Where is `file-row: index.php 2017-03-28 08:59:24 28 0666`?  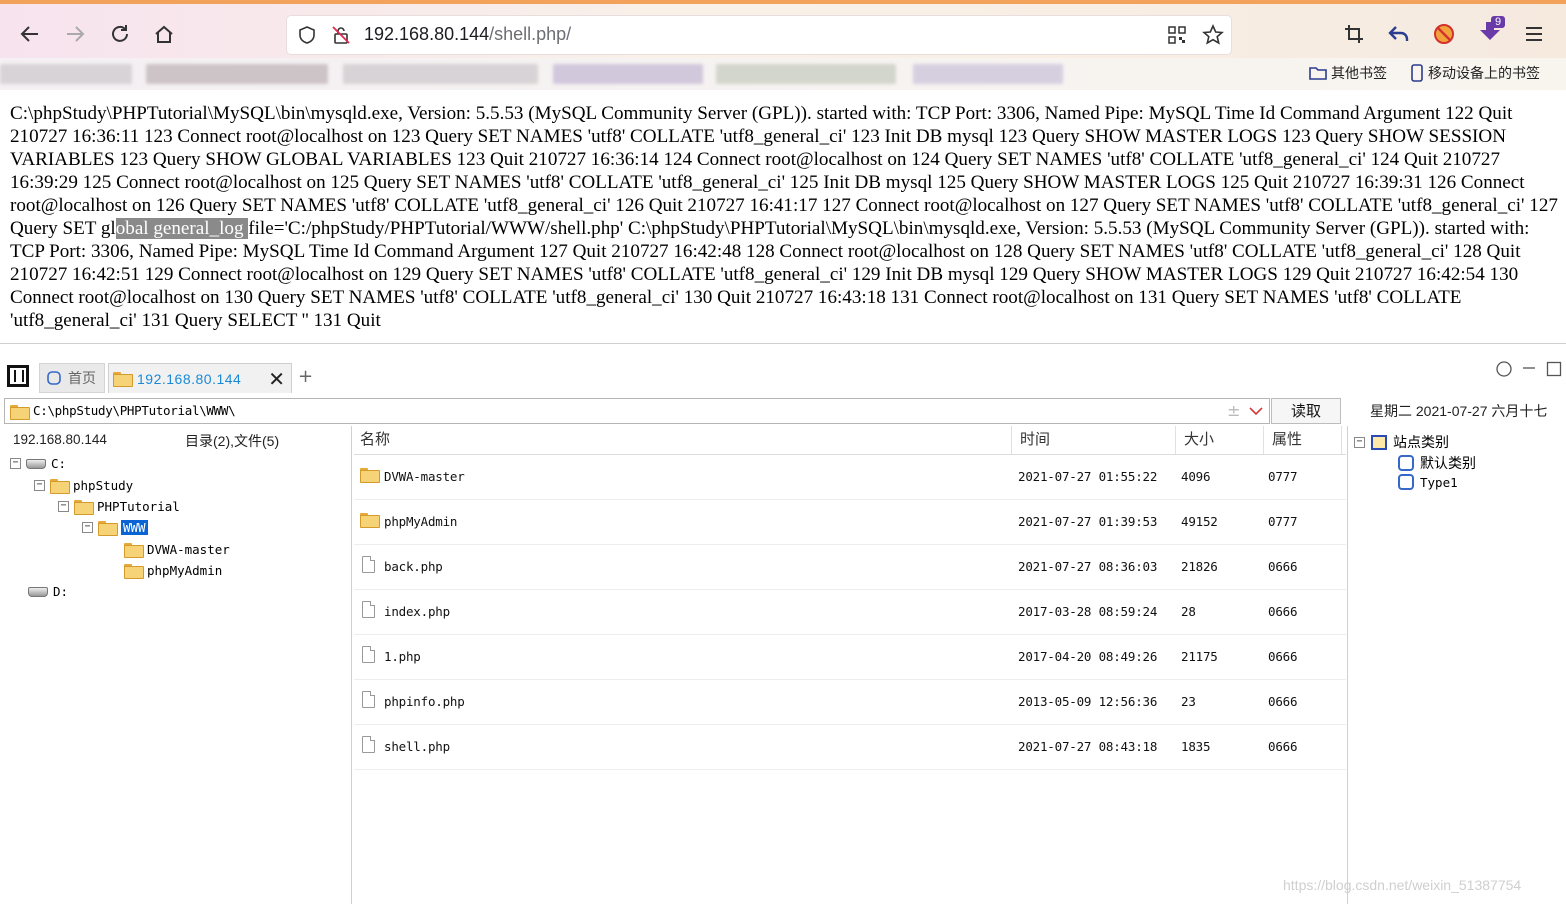
file-row: index.php 2017-03-28 08:59:24 28 0666 is located at coordinates (850, 612).